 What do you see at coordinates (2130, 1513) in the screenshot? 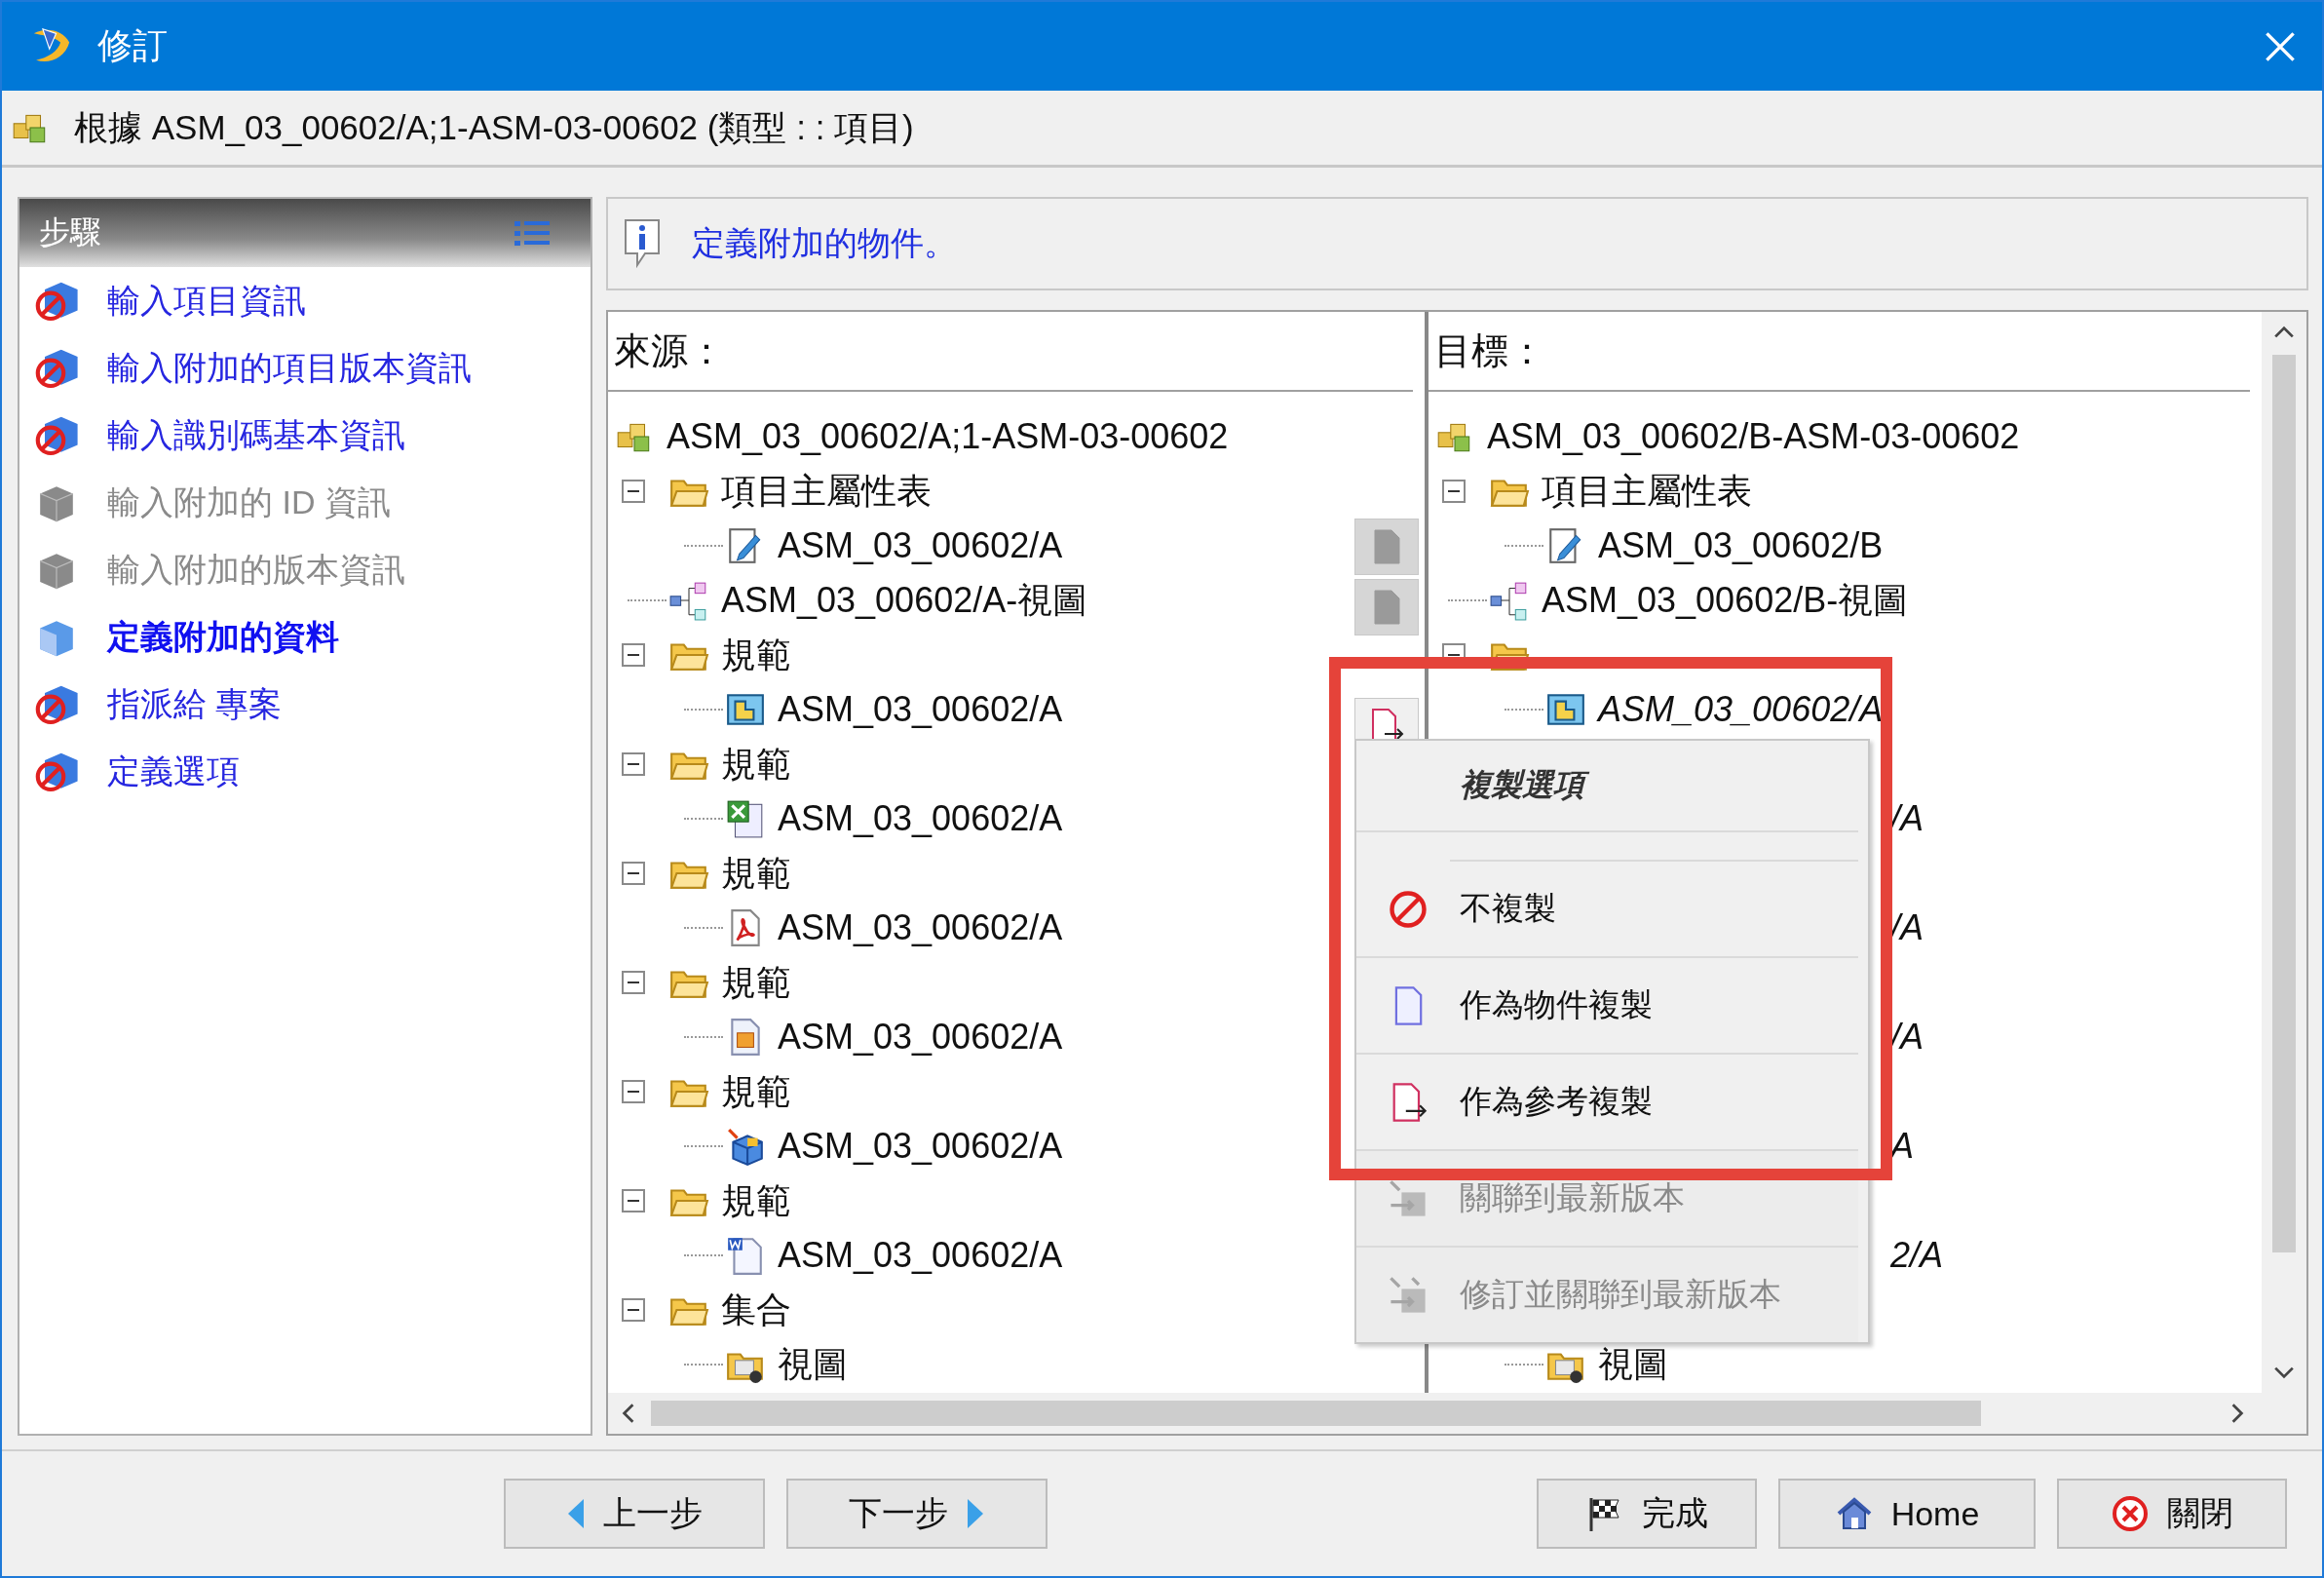
I see `close-circle-icon` at bounding box center [2130, 1513].